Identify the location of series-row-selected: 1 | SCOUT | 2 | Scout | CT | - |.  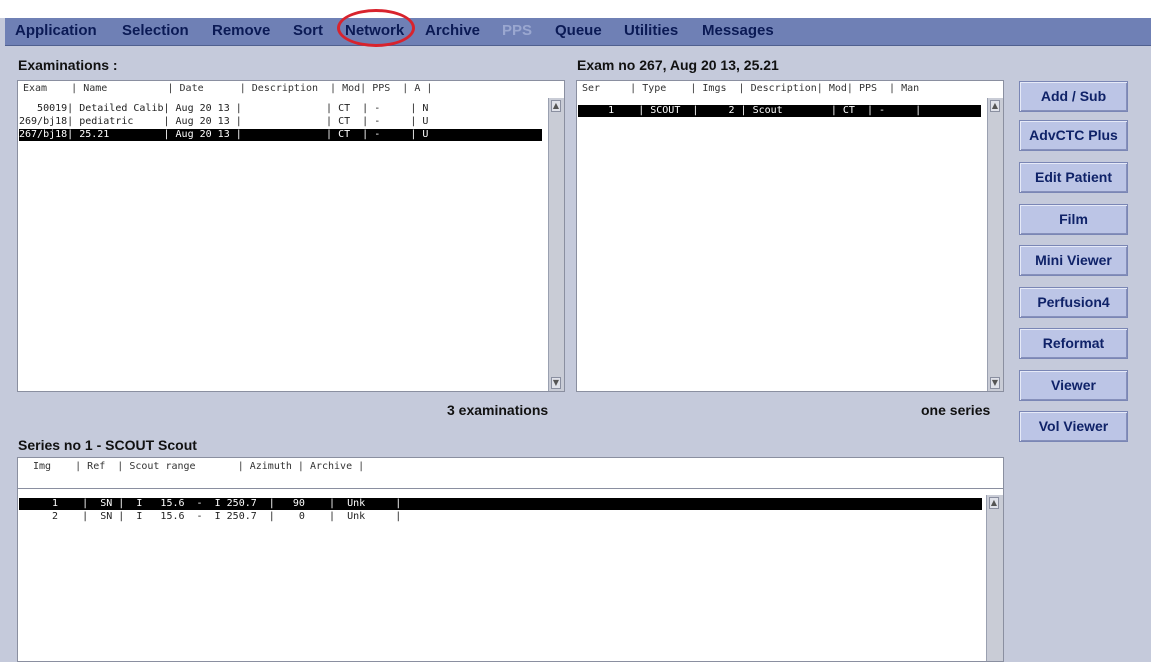
(779, 111).